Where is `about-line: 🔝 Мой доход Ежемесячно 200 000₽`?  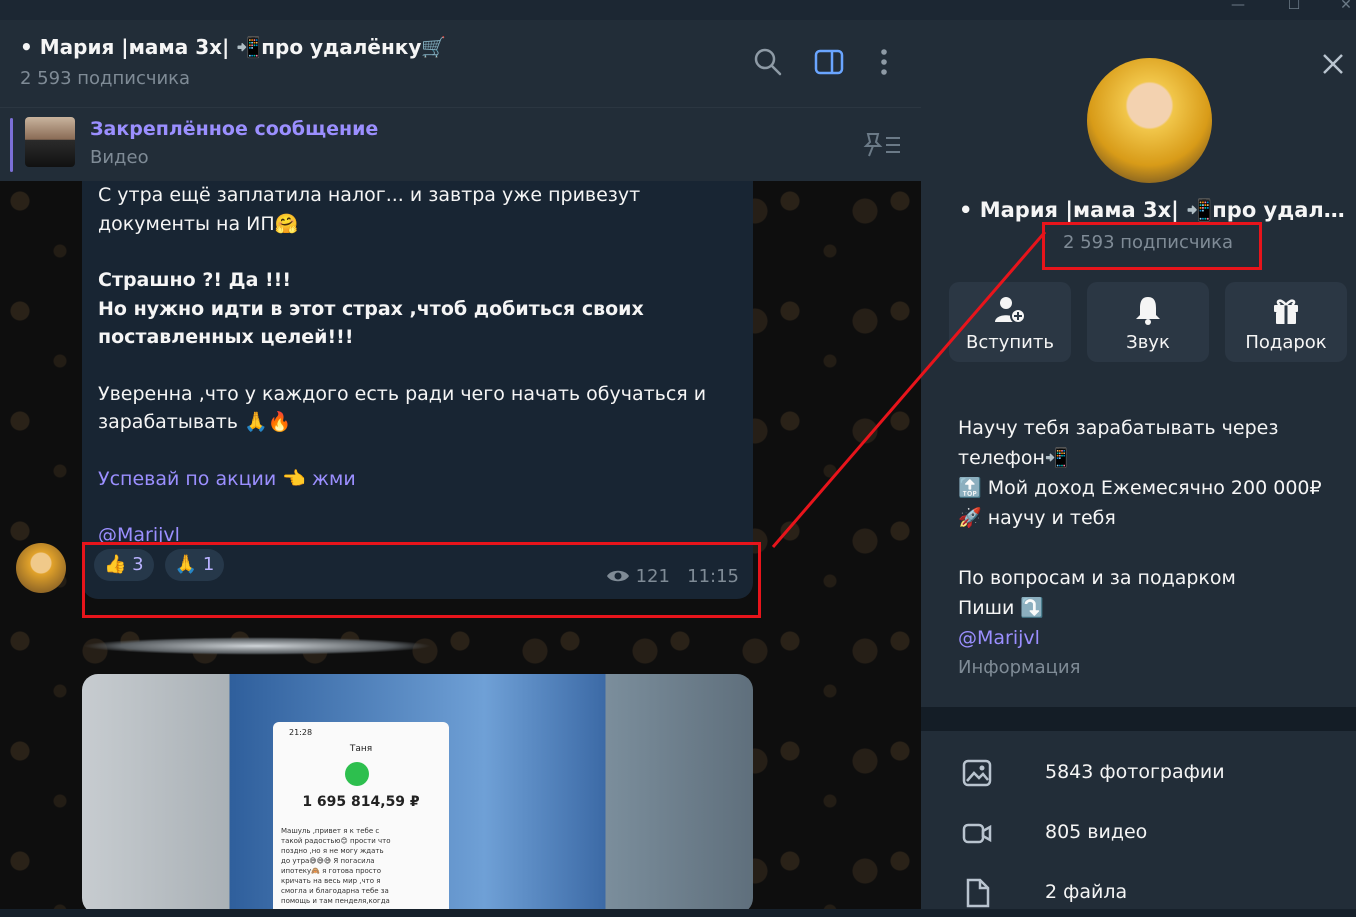
about-line: 🔝 Мой доход Ежемесячно 200 000₽ is located at coordinates (1140, 488).